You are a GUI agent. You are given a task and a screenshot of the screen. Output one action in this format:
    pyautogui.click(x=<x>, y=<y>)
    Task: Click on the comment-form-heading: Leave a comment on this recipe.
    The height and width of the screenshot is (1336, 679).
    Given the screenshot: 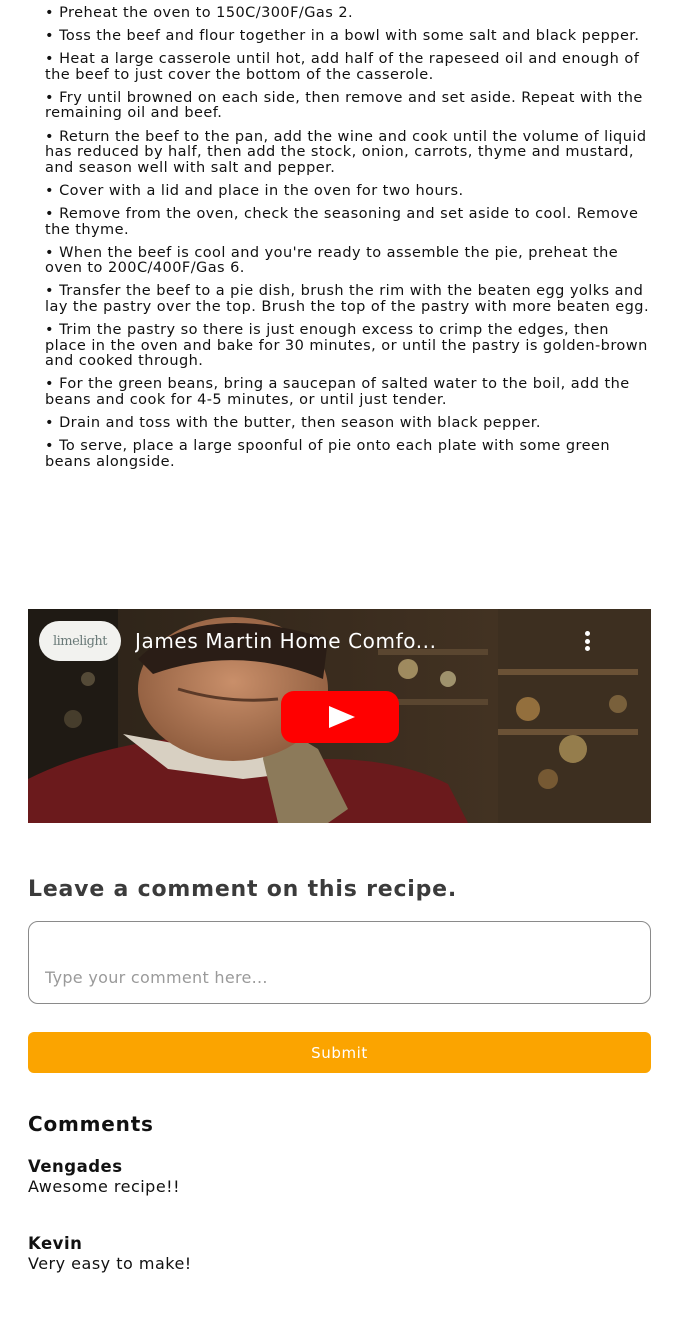 What is the action you would take?
    pyautogui.click(x=243, y=889)
    